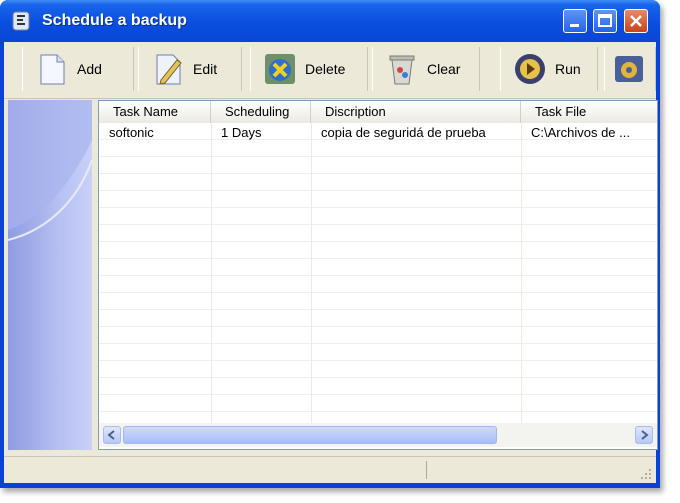 Image resolution: width=680 pixels, height=503 pixels. I want to click on horizontal-scrollbar, so click(378, 435).